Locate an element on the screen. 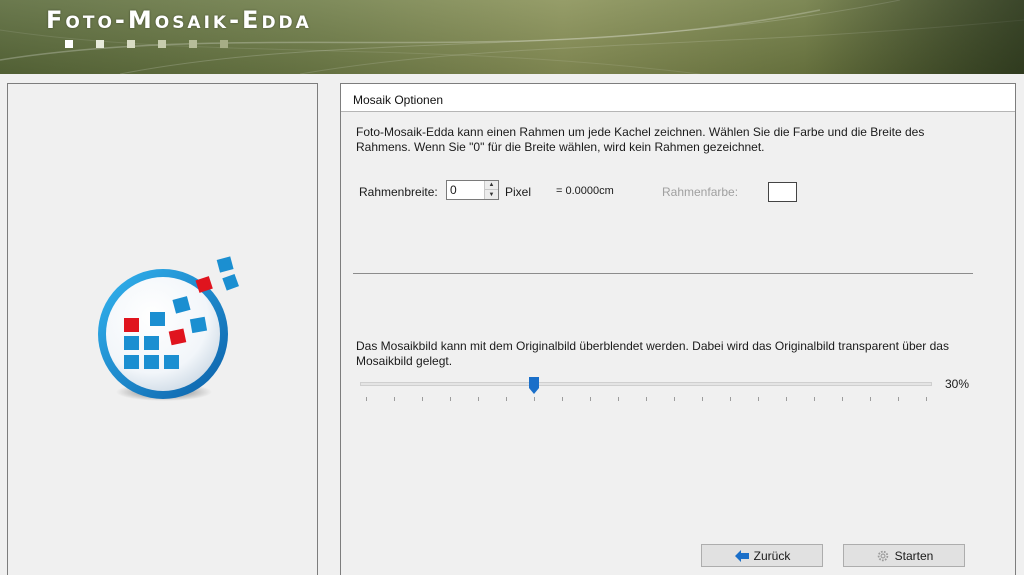 Image resolution: width=1024 pixels, height=575 pixels. app-header: Foto-Mosaik-Edda is located at coordinates (512, 37).